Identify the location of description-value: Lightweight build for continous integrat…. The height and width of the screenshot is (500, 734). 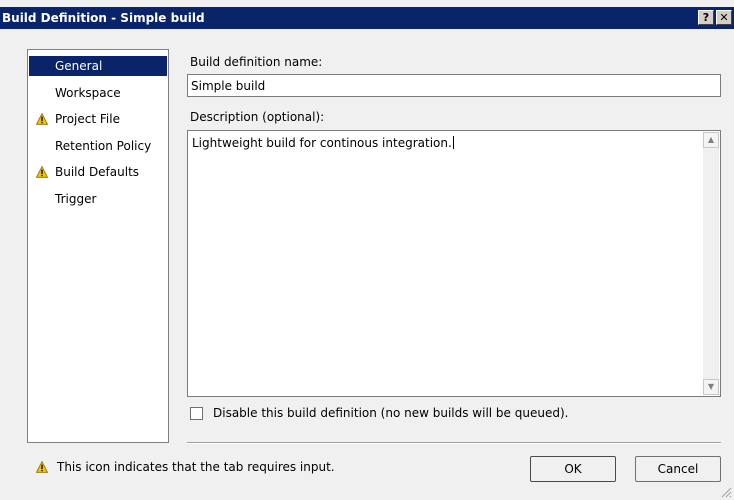
(322, 143).